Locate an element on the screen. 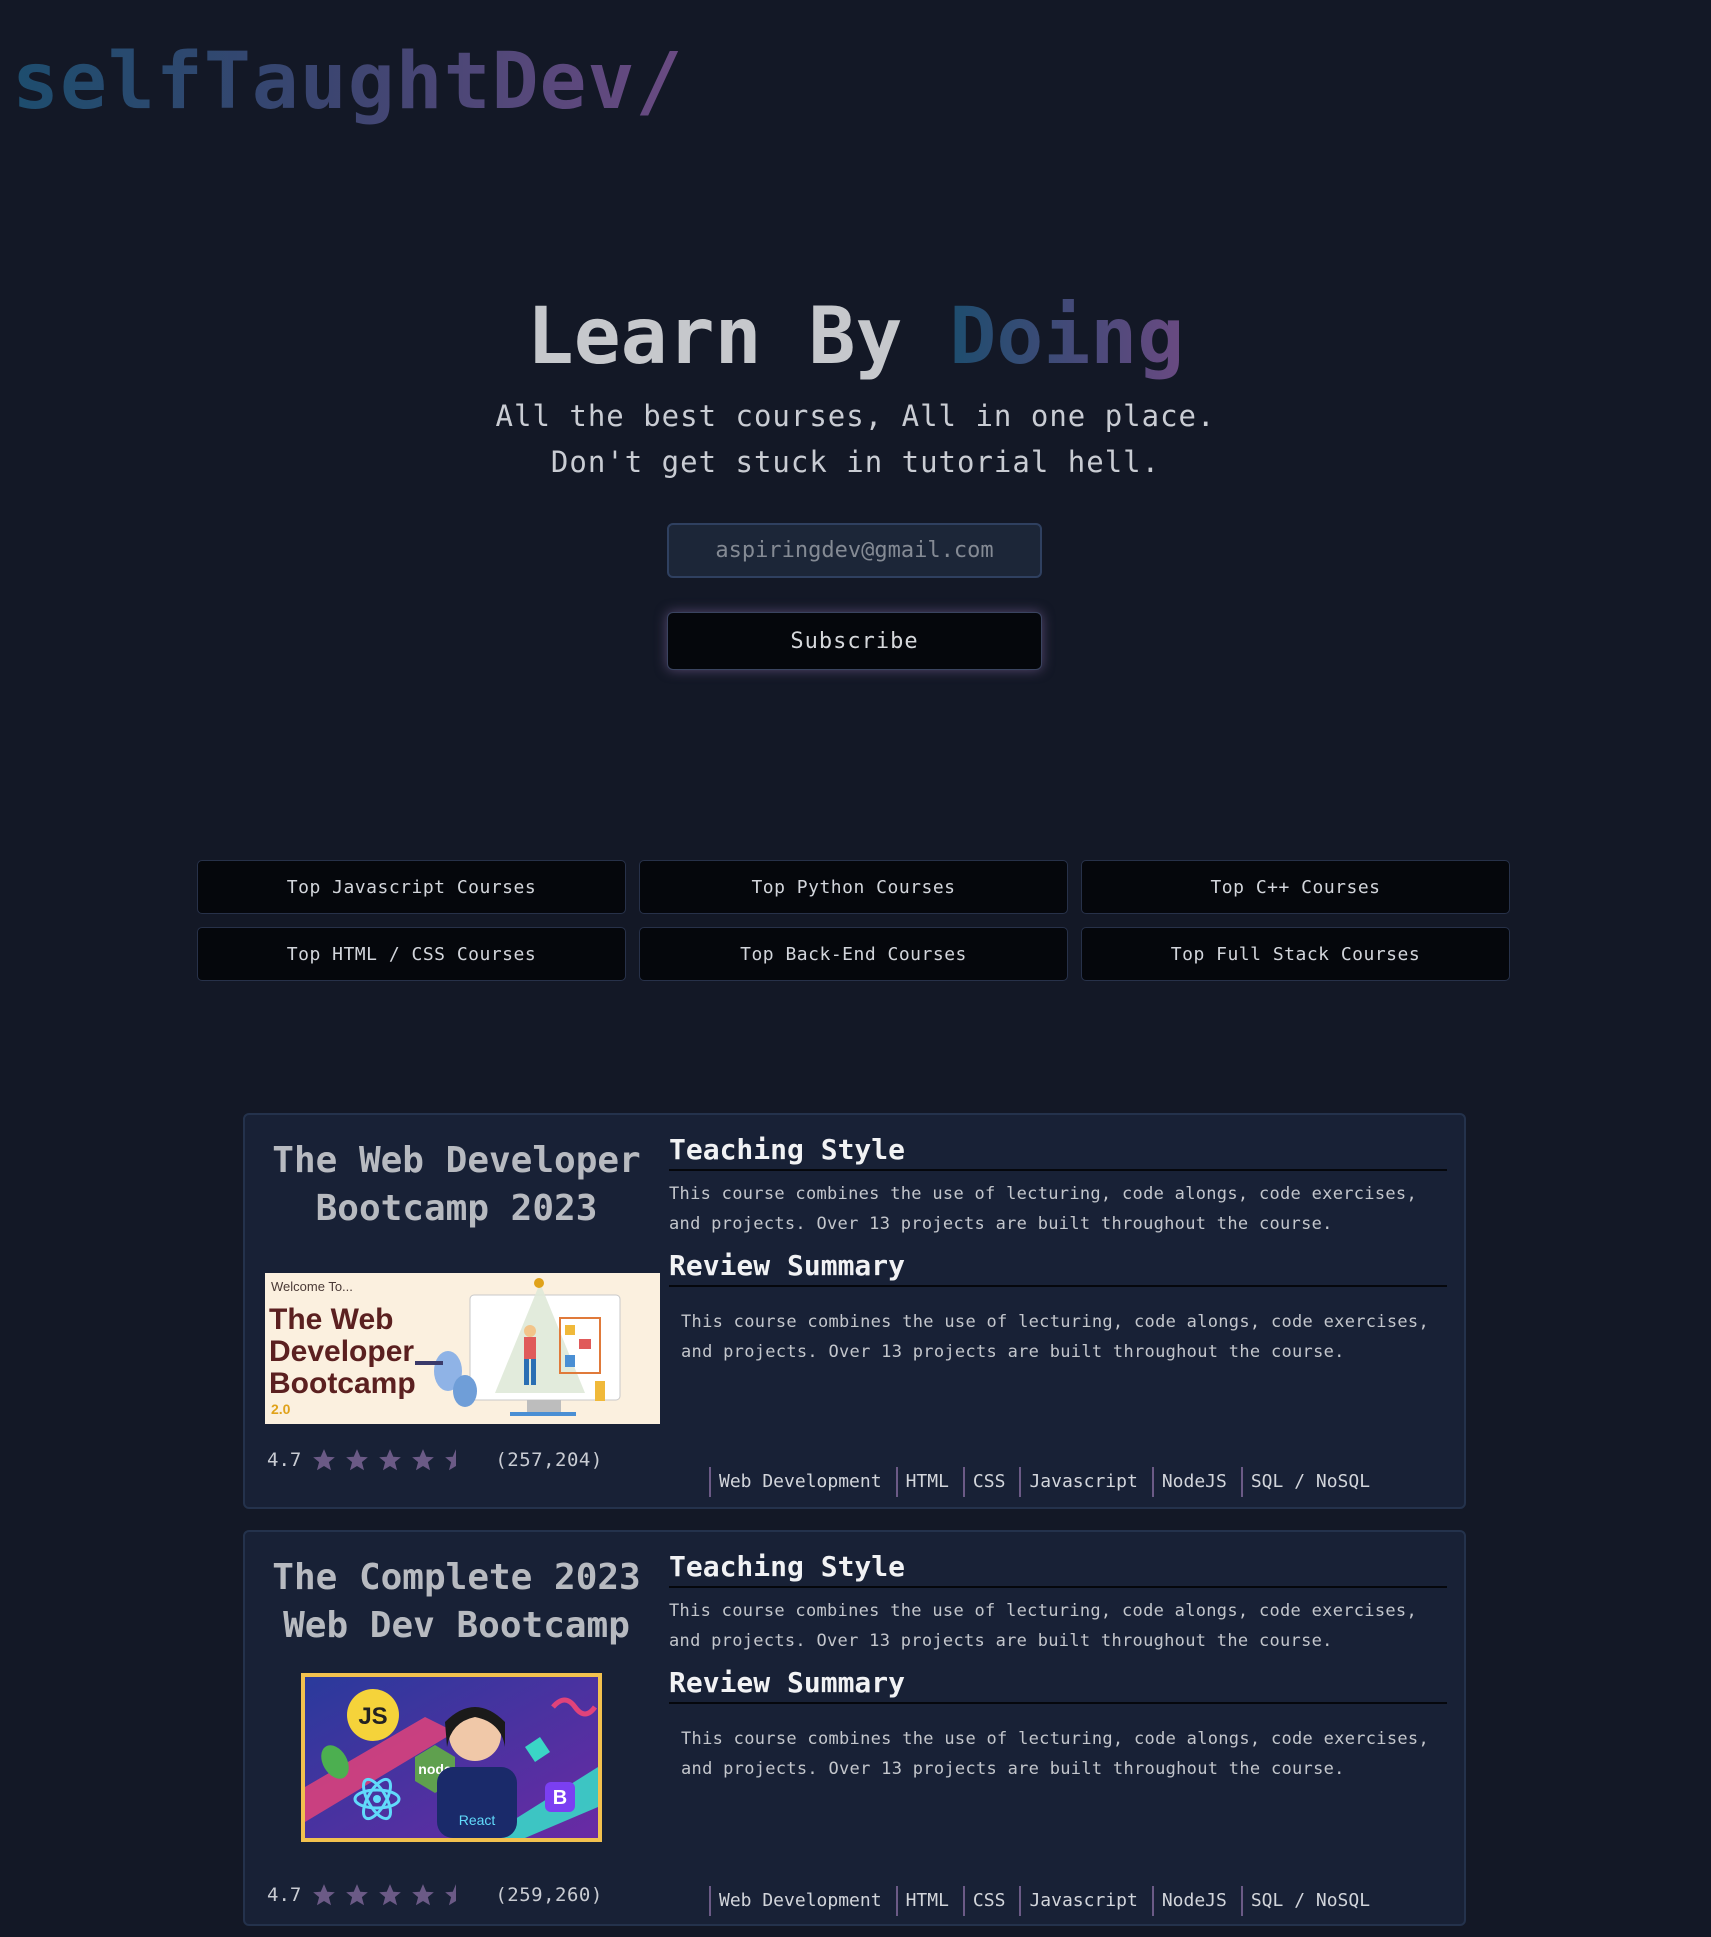 This screenshot has height=1937, width=1711. category-button-back-end: Top Back-End Courses is located at coordinates (853, 954).